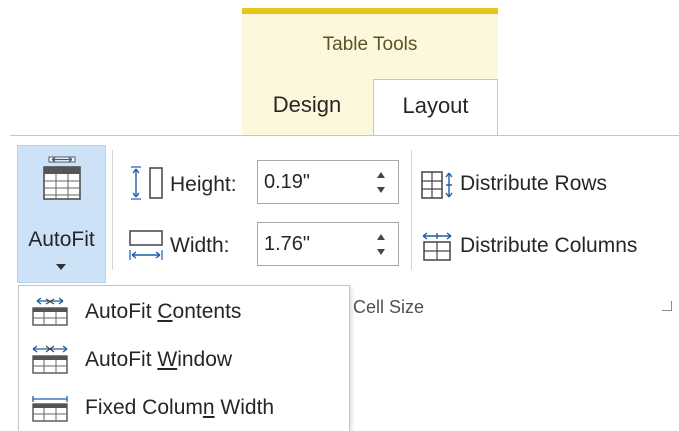 The width and height of the screenshot is (679, 431). What do you see at coordinates (50, 311) in the screenshot?
I see `autofit-contents-icon` at bounding box center [50, 311].